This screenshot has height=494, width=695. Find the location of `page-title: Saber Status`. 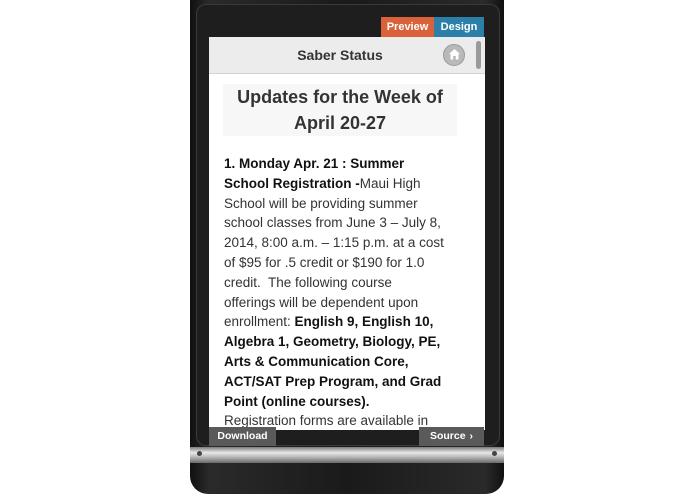

page-title: Saber Status is located at coordinates (340, 55).